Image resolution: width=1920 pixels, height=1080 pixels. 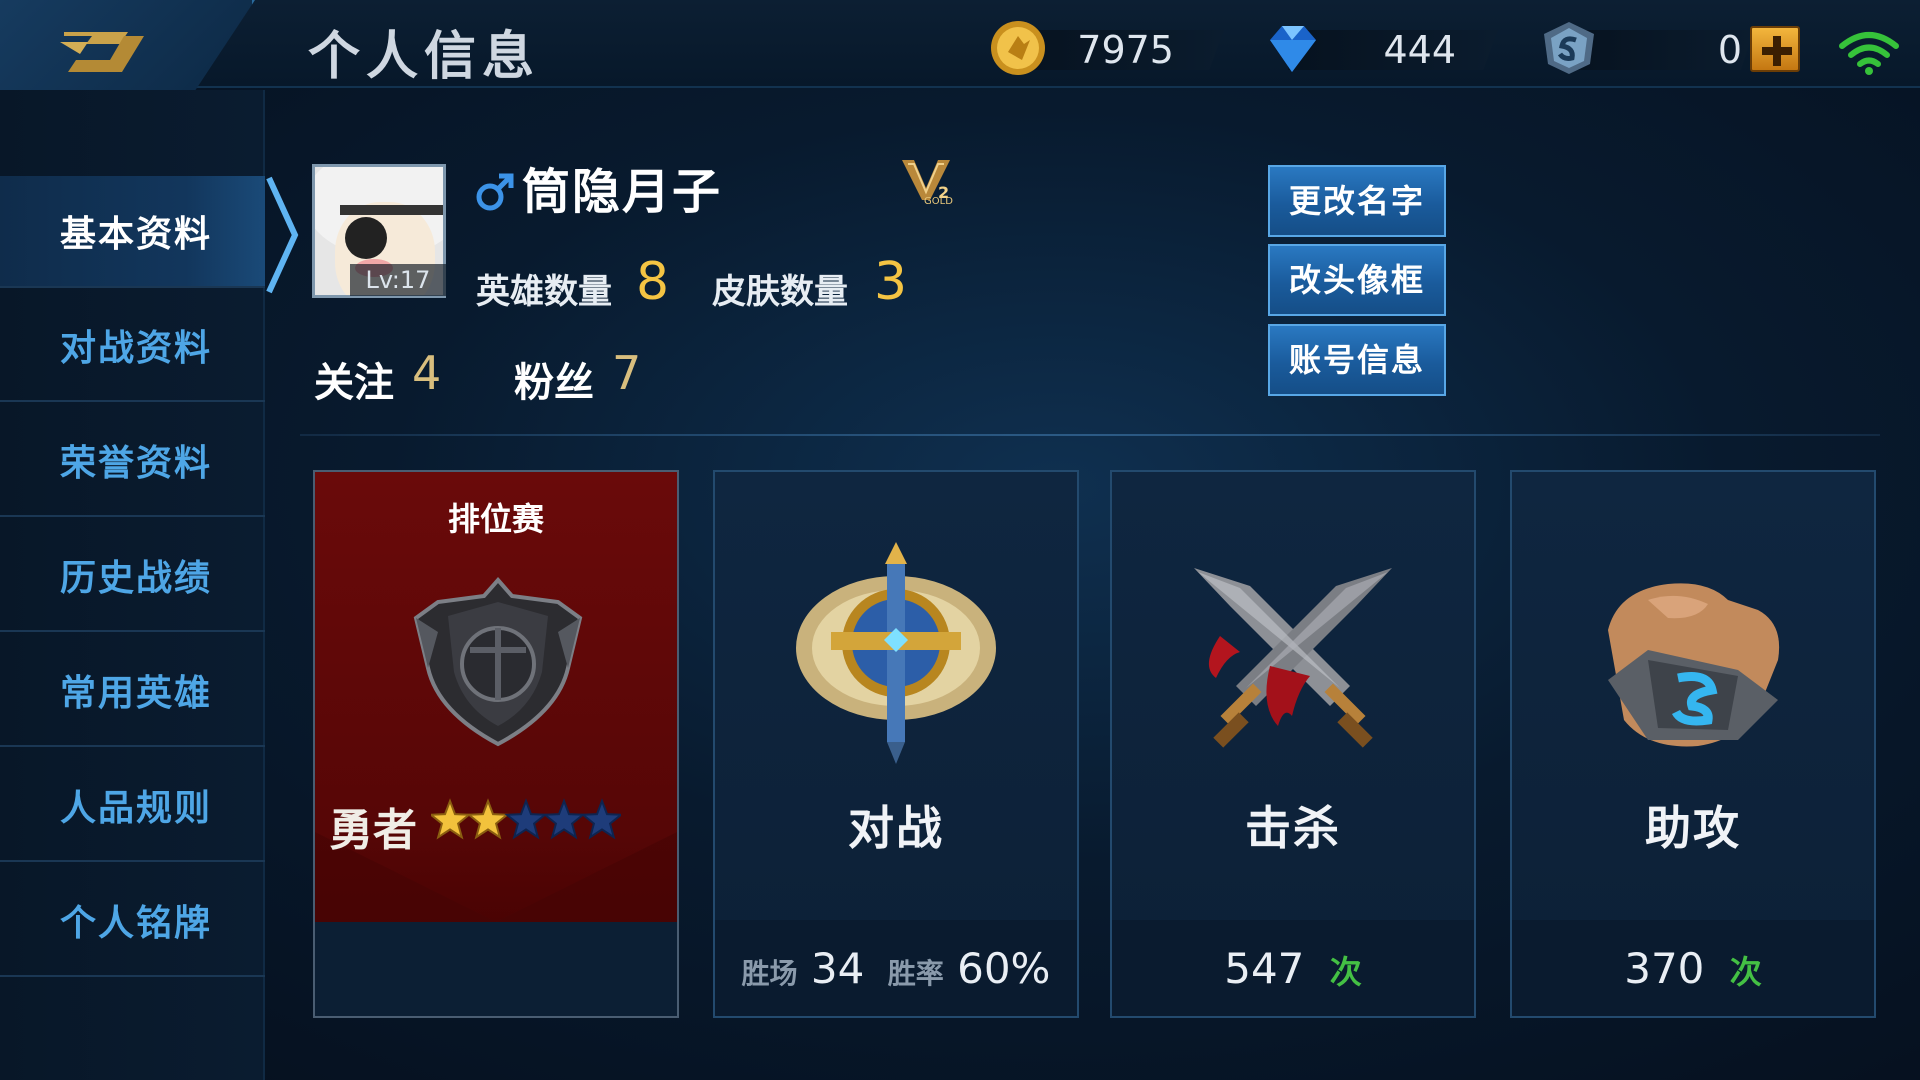 I want to click on sidebar: 基本资料 对战资料 荣誉资料 历史战绩 常用英雄 人品规则 个人铭牌, so click(x=132, y=585).